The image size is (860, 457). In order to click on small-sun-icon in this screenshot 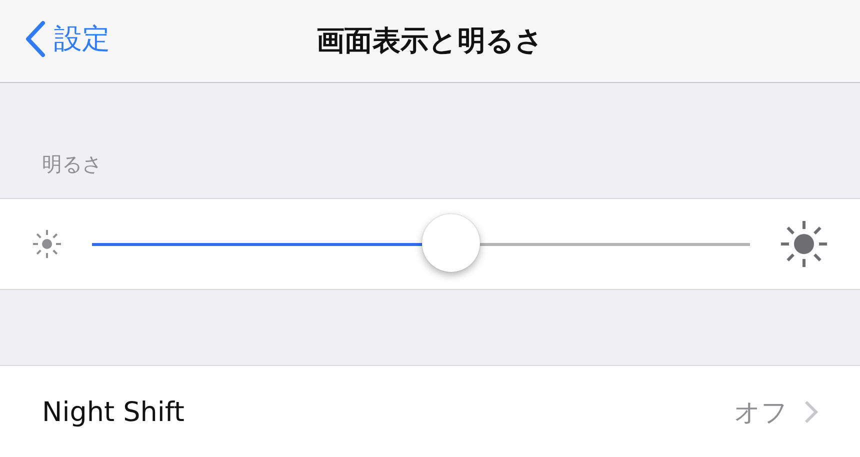, I will do `click(47, 244)`.